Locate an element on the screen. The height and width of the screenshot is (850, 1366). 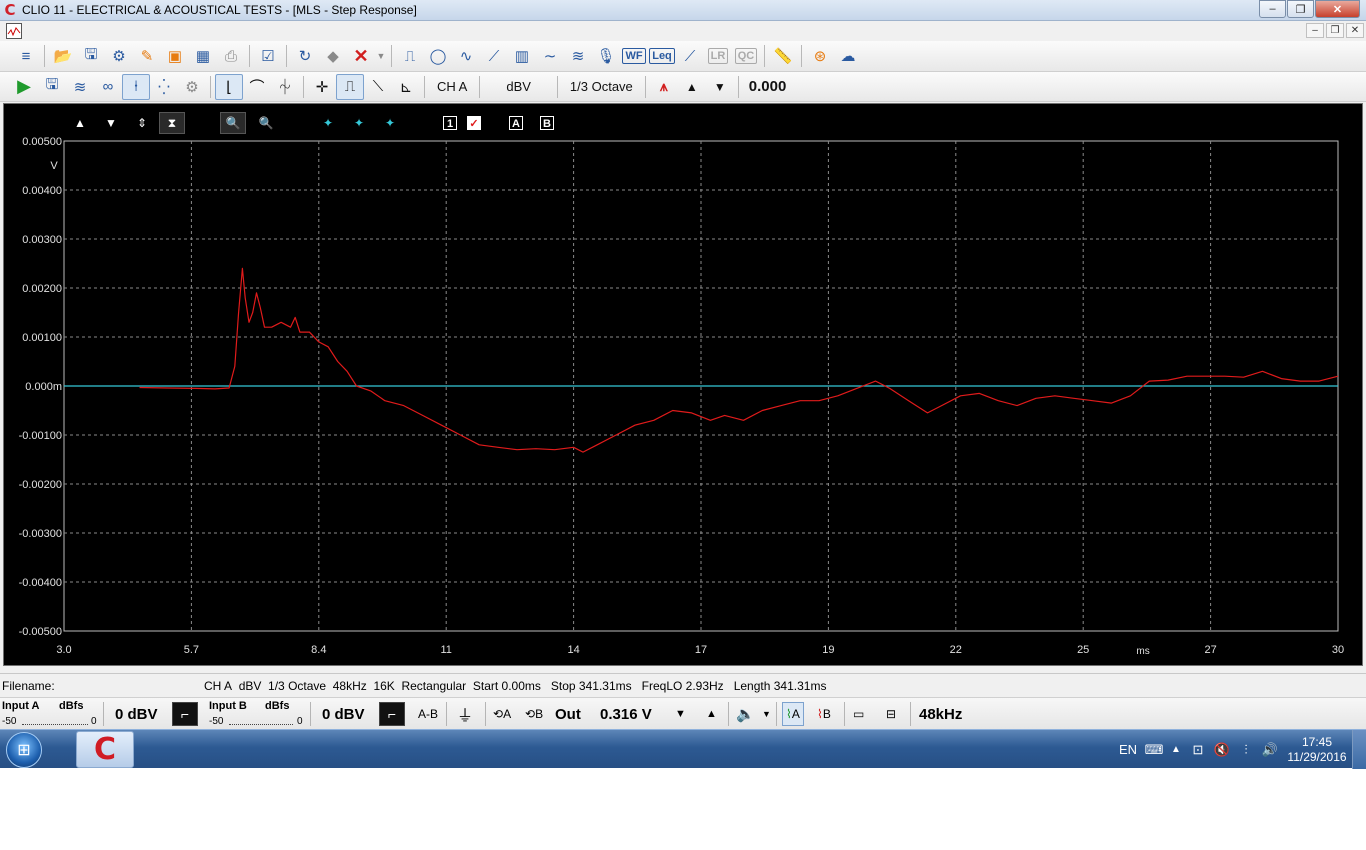
marker-a-icon: ✦ is located at coordinates (328, 123).